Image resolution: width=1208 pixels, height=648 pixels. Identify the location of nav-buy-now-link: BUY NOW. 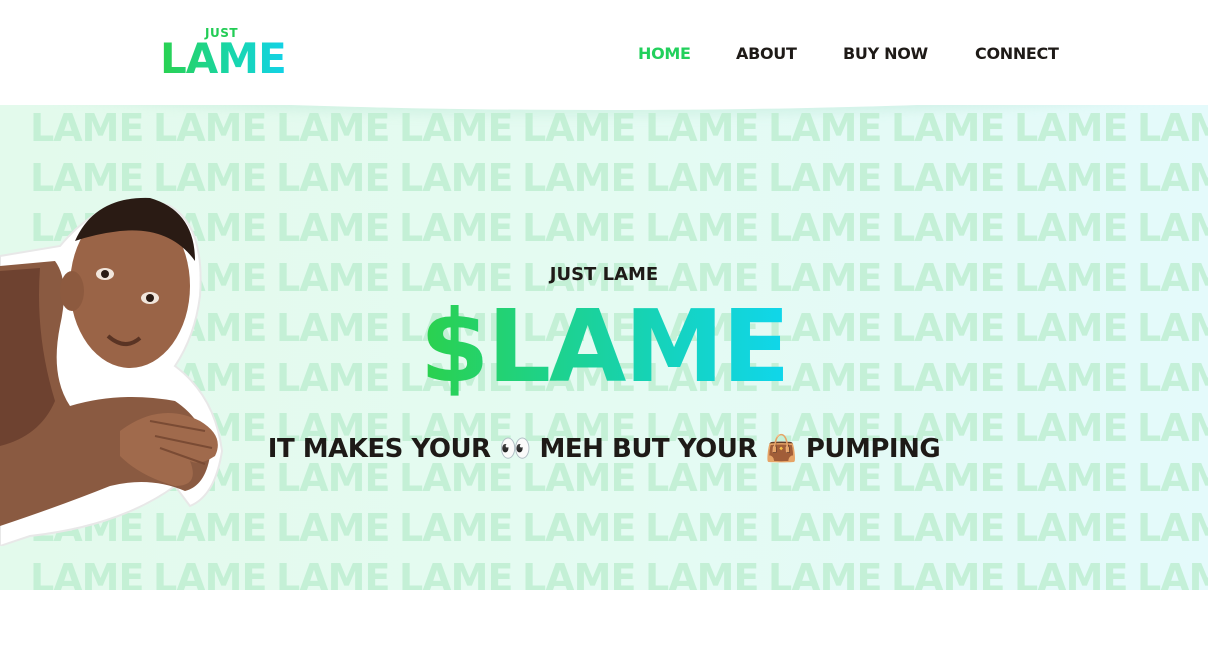
(885, 53).